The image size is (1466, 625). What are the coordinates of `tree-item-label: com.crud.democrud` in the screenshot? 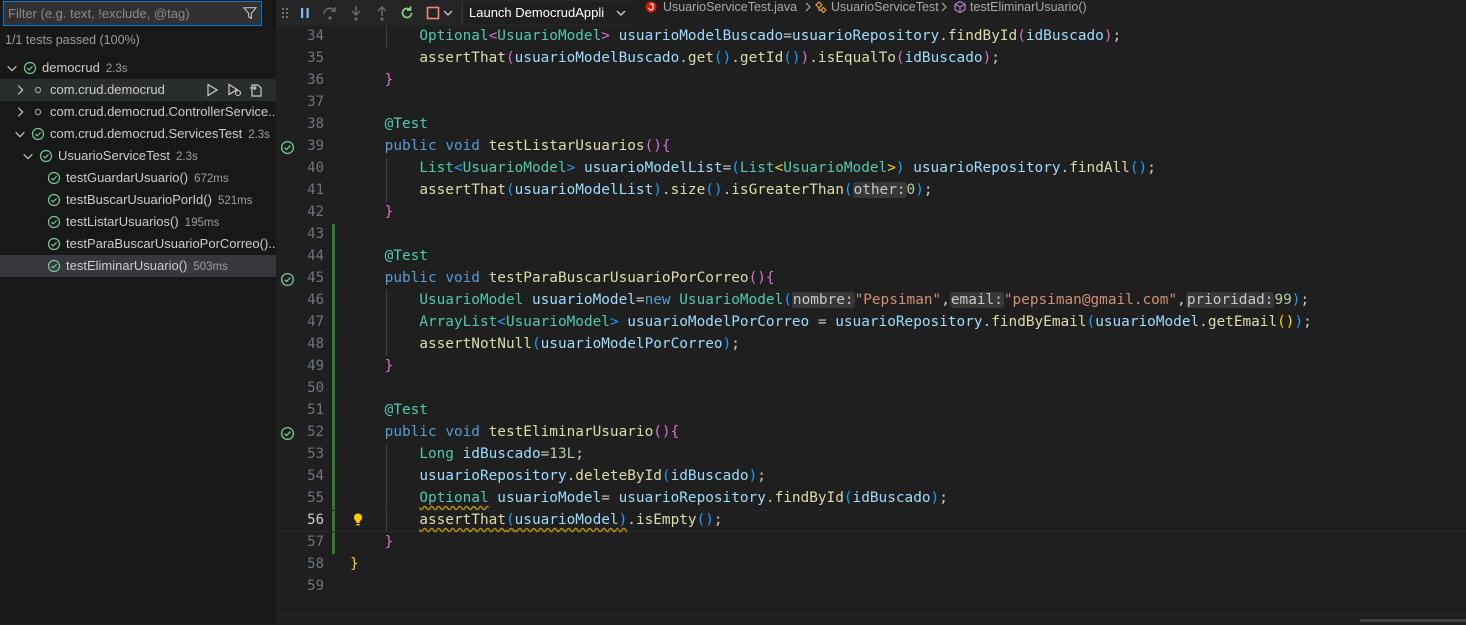 It's located at (107, 89).